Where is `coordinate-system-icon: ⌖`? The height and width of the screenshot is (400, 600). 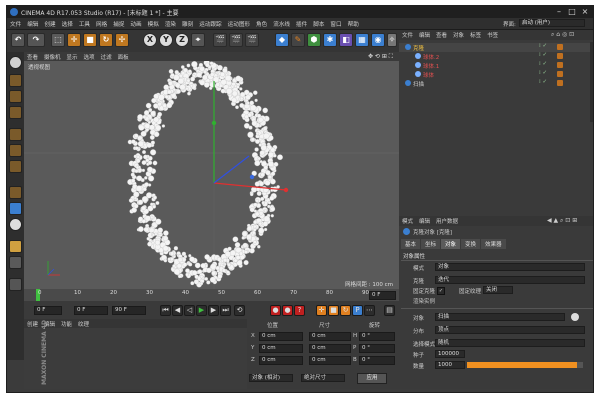 coordinate-system-icon: ⌖ is located at coordinates (198, 40).